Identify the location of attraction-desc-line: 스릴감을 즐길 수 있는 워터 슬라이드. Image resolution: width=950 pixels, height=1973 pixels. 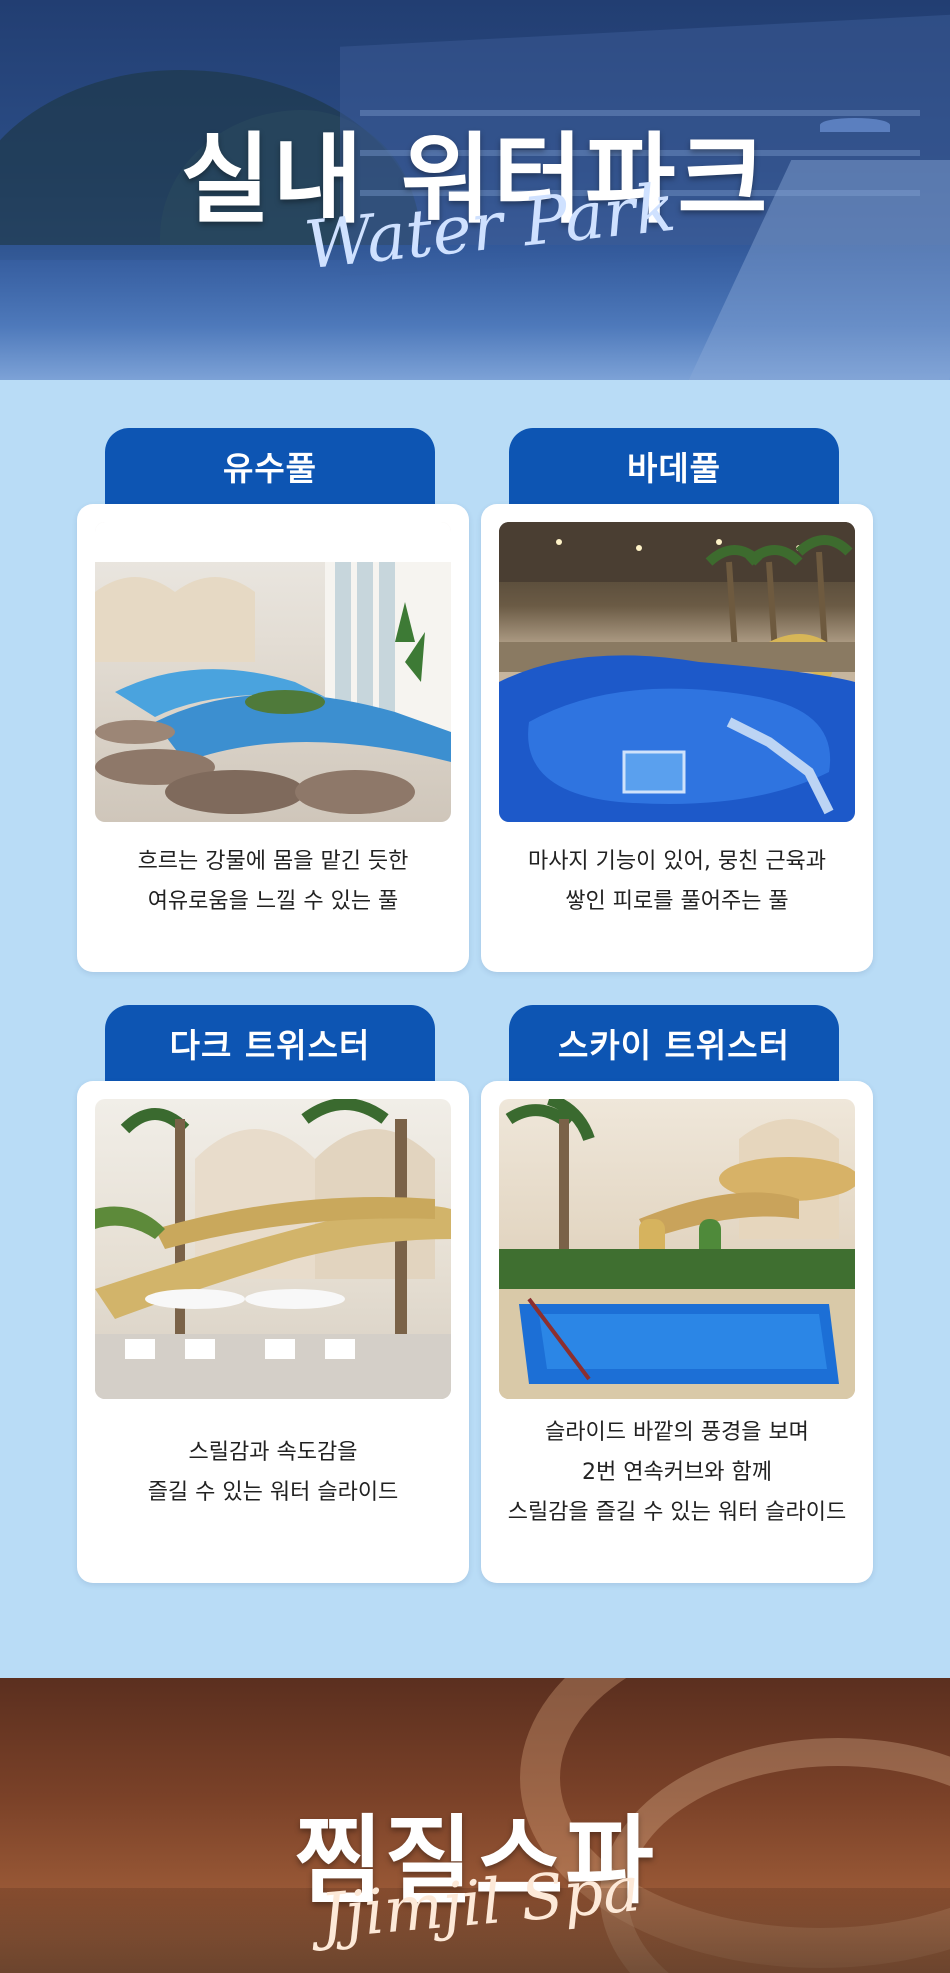
(677, 1512).